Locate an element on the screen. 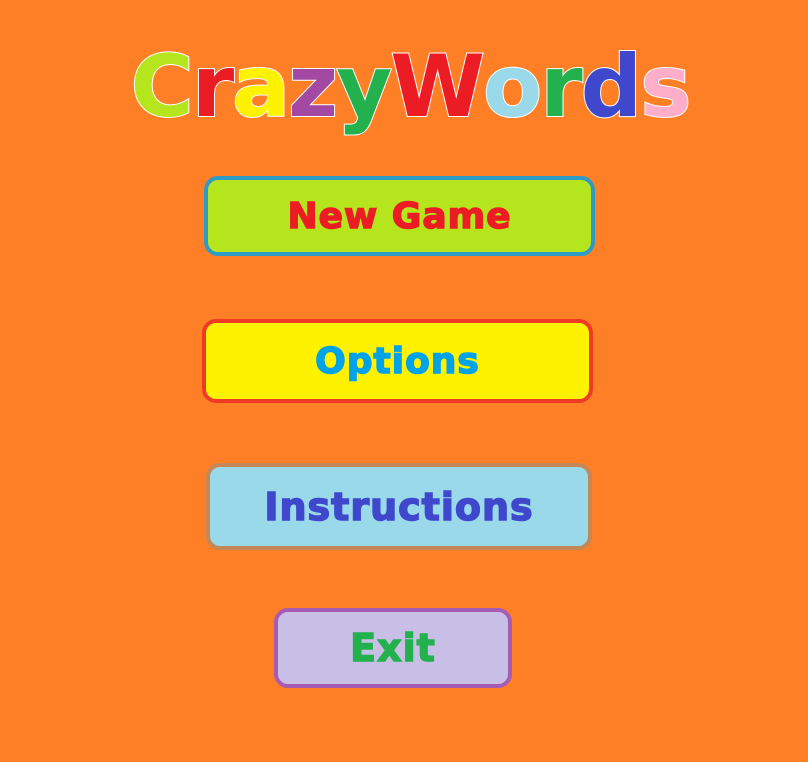 This screenshot has width=808, height=762. exit-label: Exit is located at coordinates (392, 648).